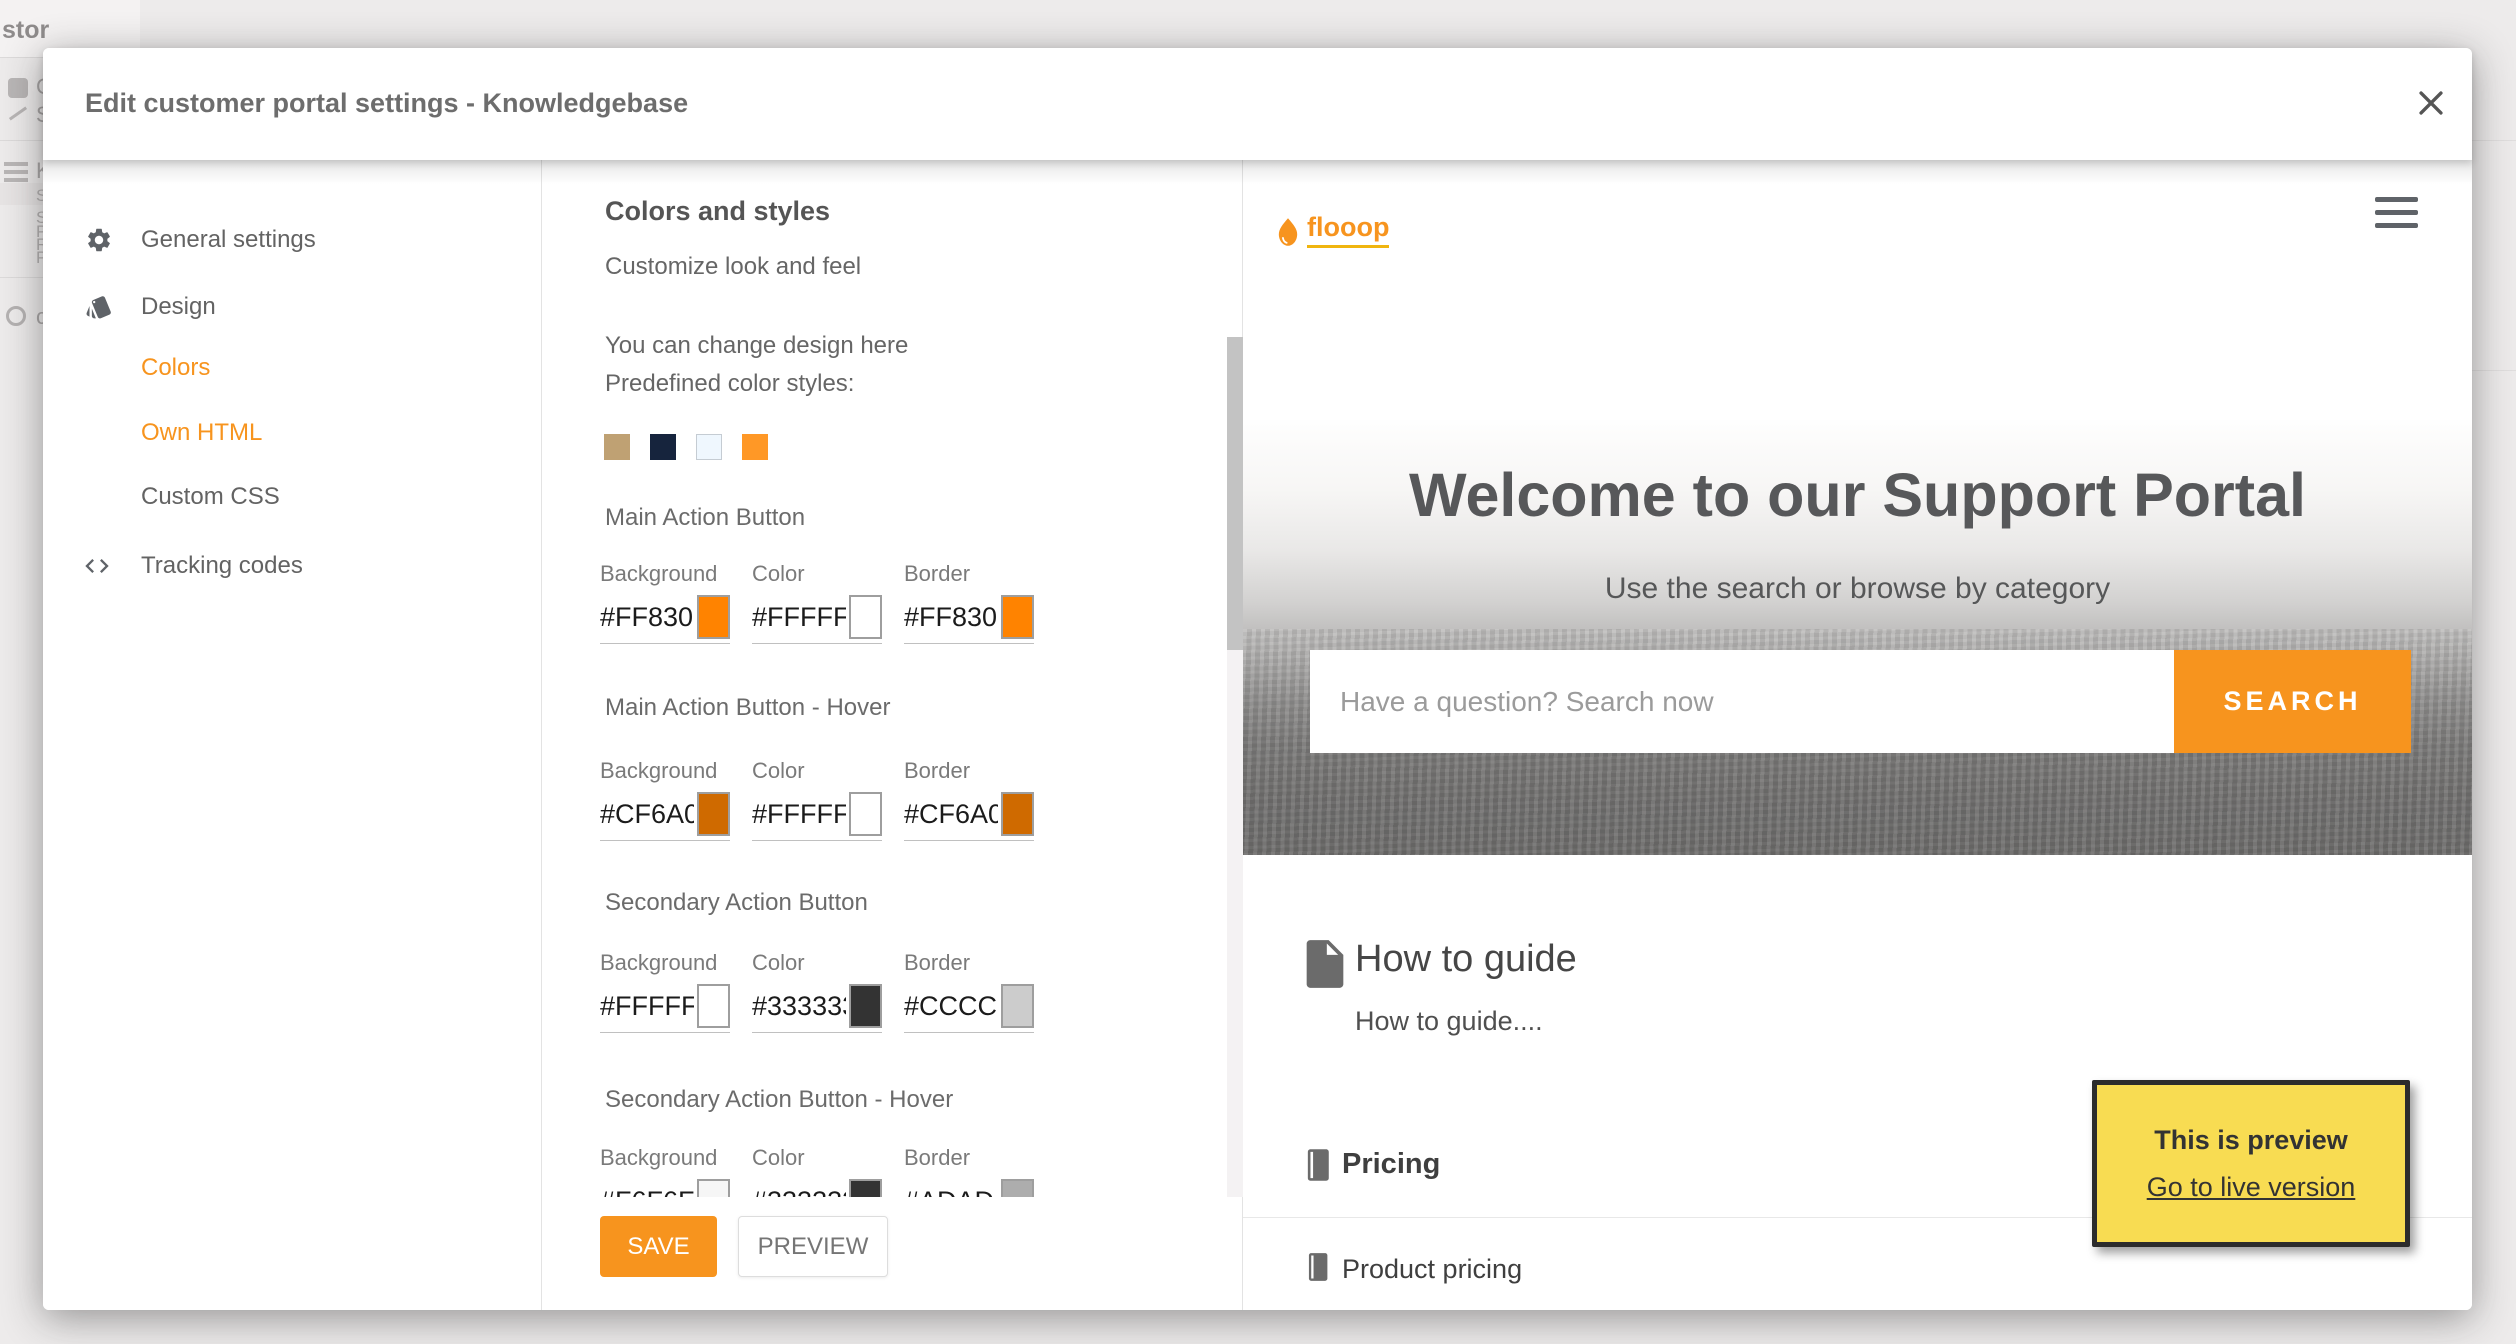 The width and height of the screenshot is (2516, 1344). Describe the element at coordinates (813, 1246) in the screenshot. I see `preview-button: PREVIEW` at that location.